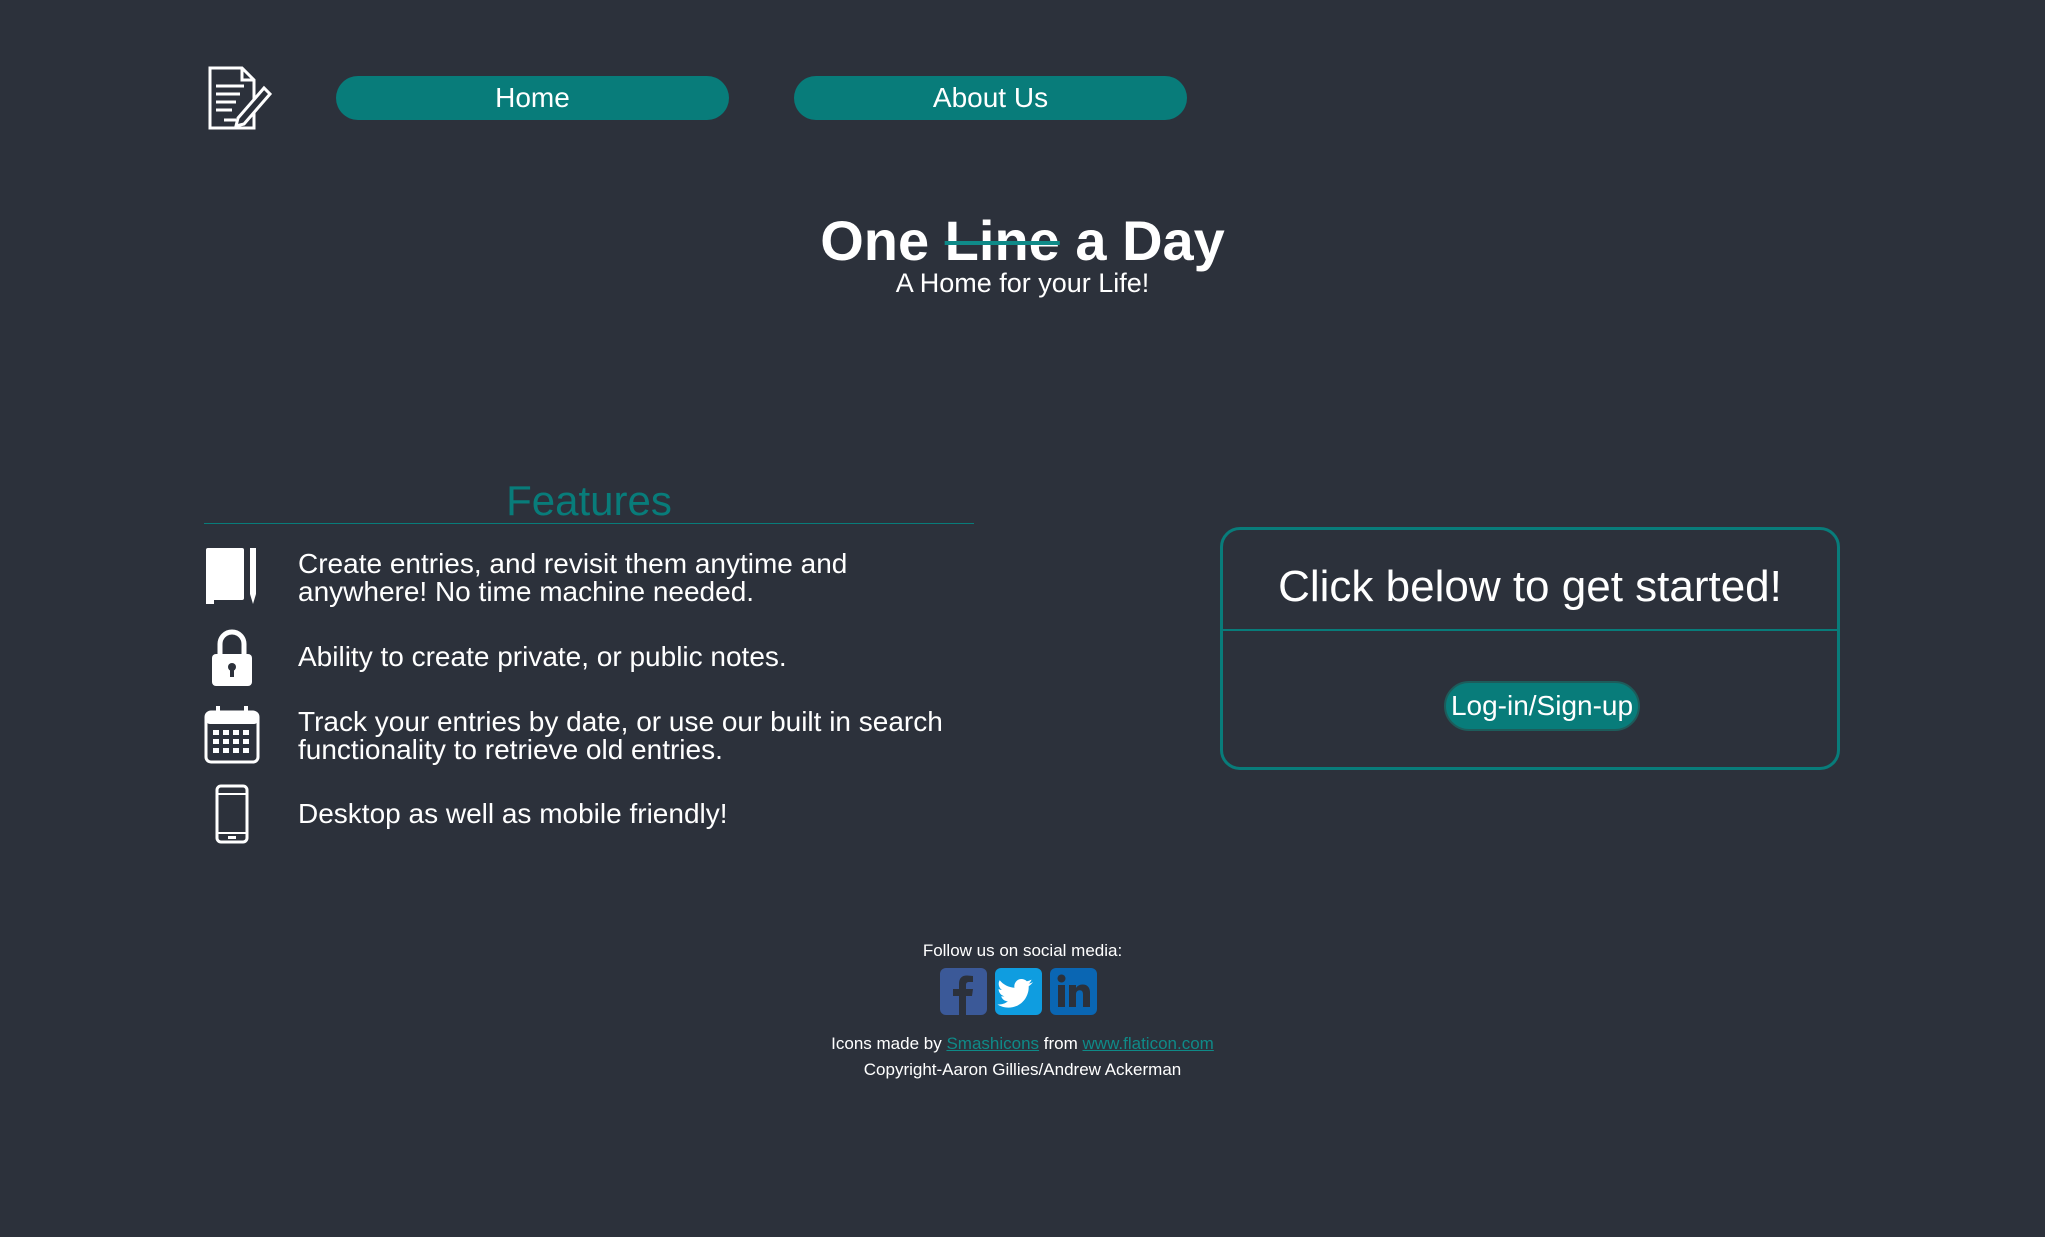 The width and height of the screenshot is (2045, 1237). I want to click on title-word-a-day: a Day, so click(1150, 240).